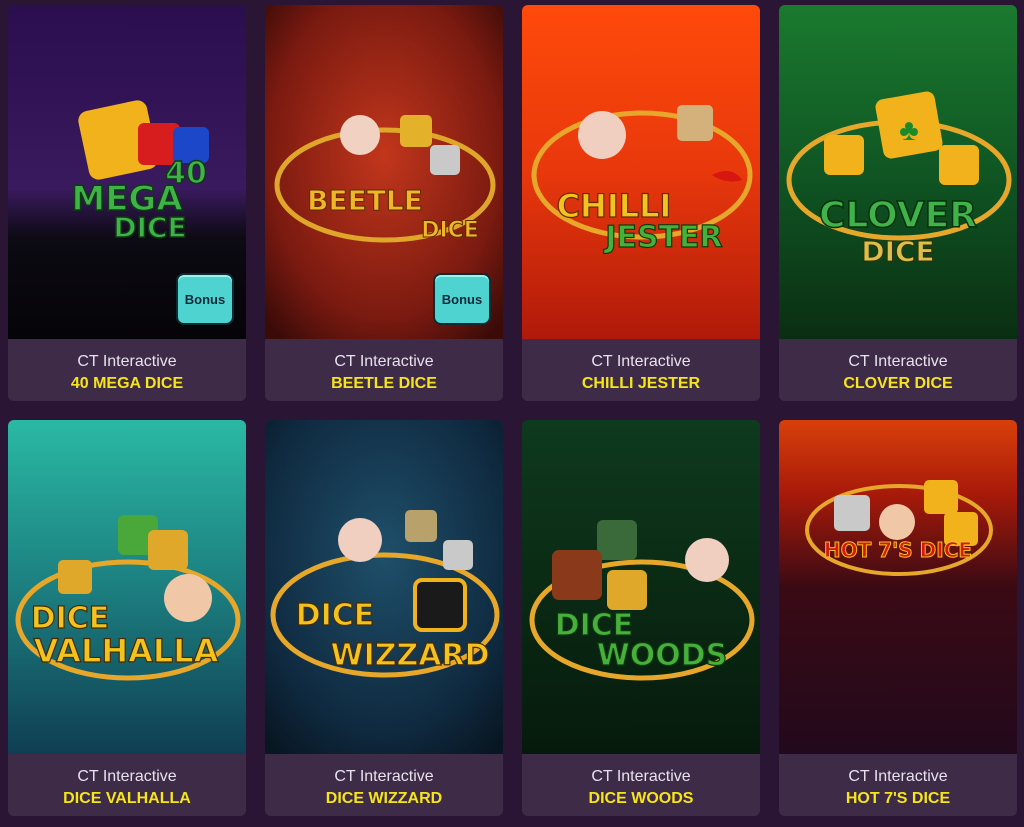  What do you see at coordinates (662, 237) in the screenshot?
I see `logo-line-2: JESTER` at bounding box center [662, 237].